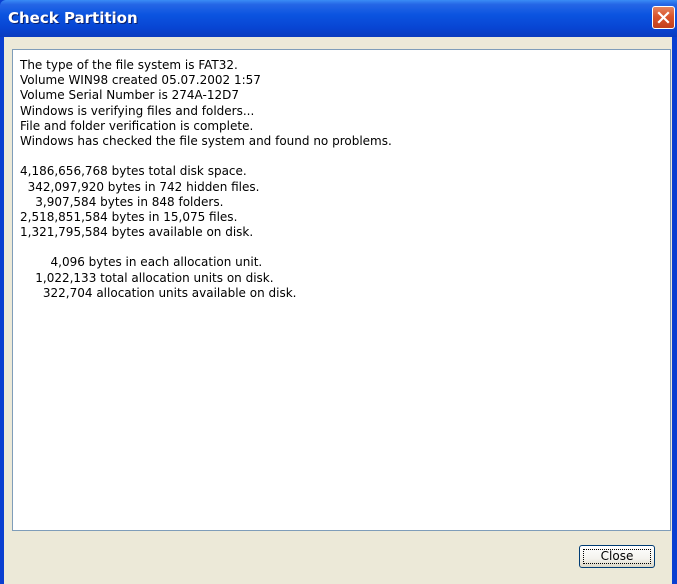 The width and height of the screenshot is (677, 584). What do you see at coordinates (140, 186) in the screenshot?
I see `log-line: 342,097,920 bytes in 742 hidden files.` at bounding box center [140, 186].